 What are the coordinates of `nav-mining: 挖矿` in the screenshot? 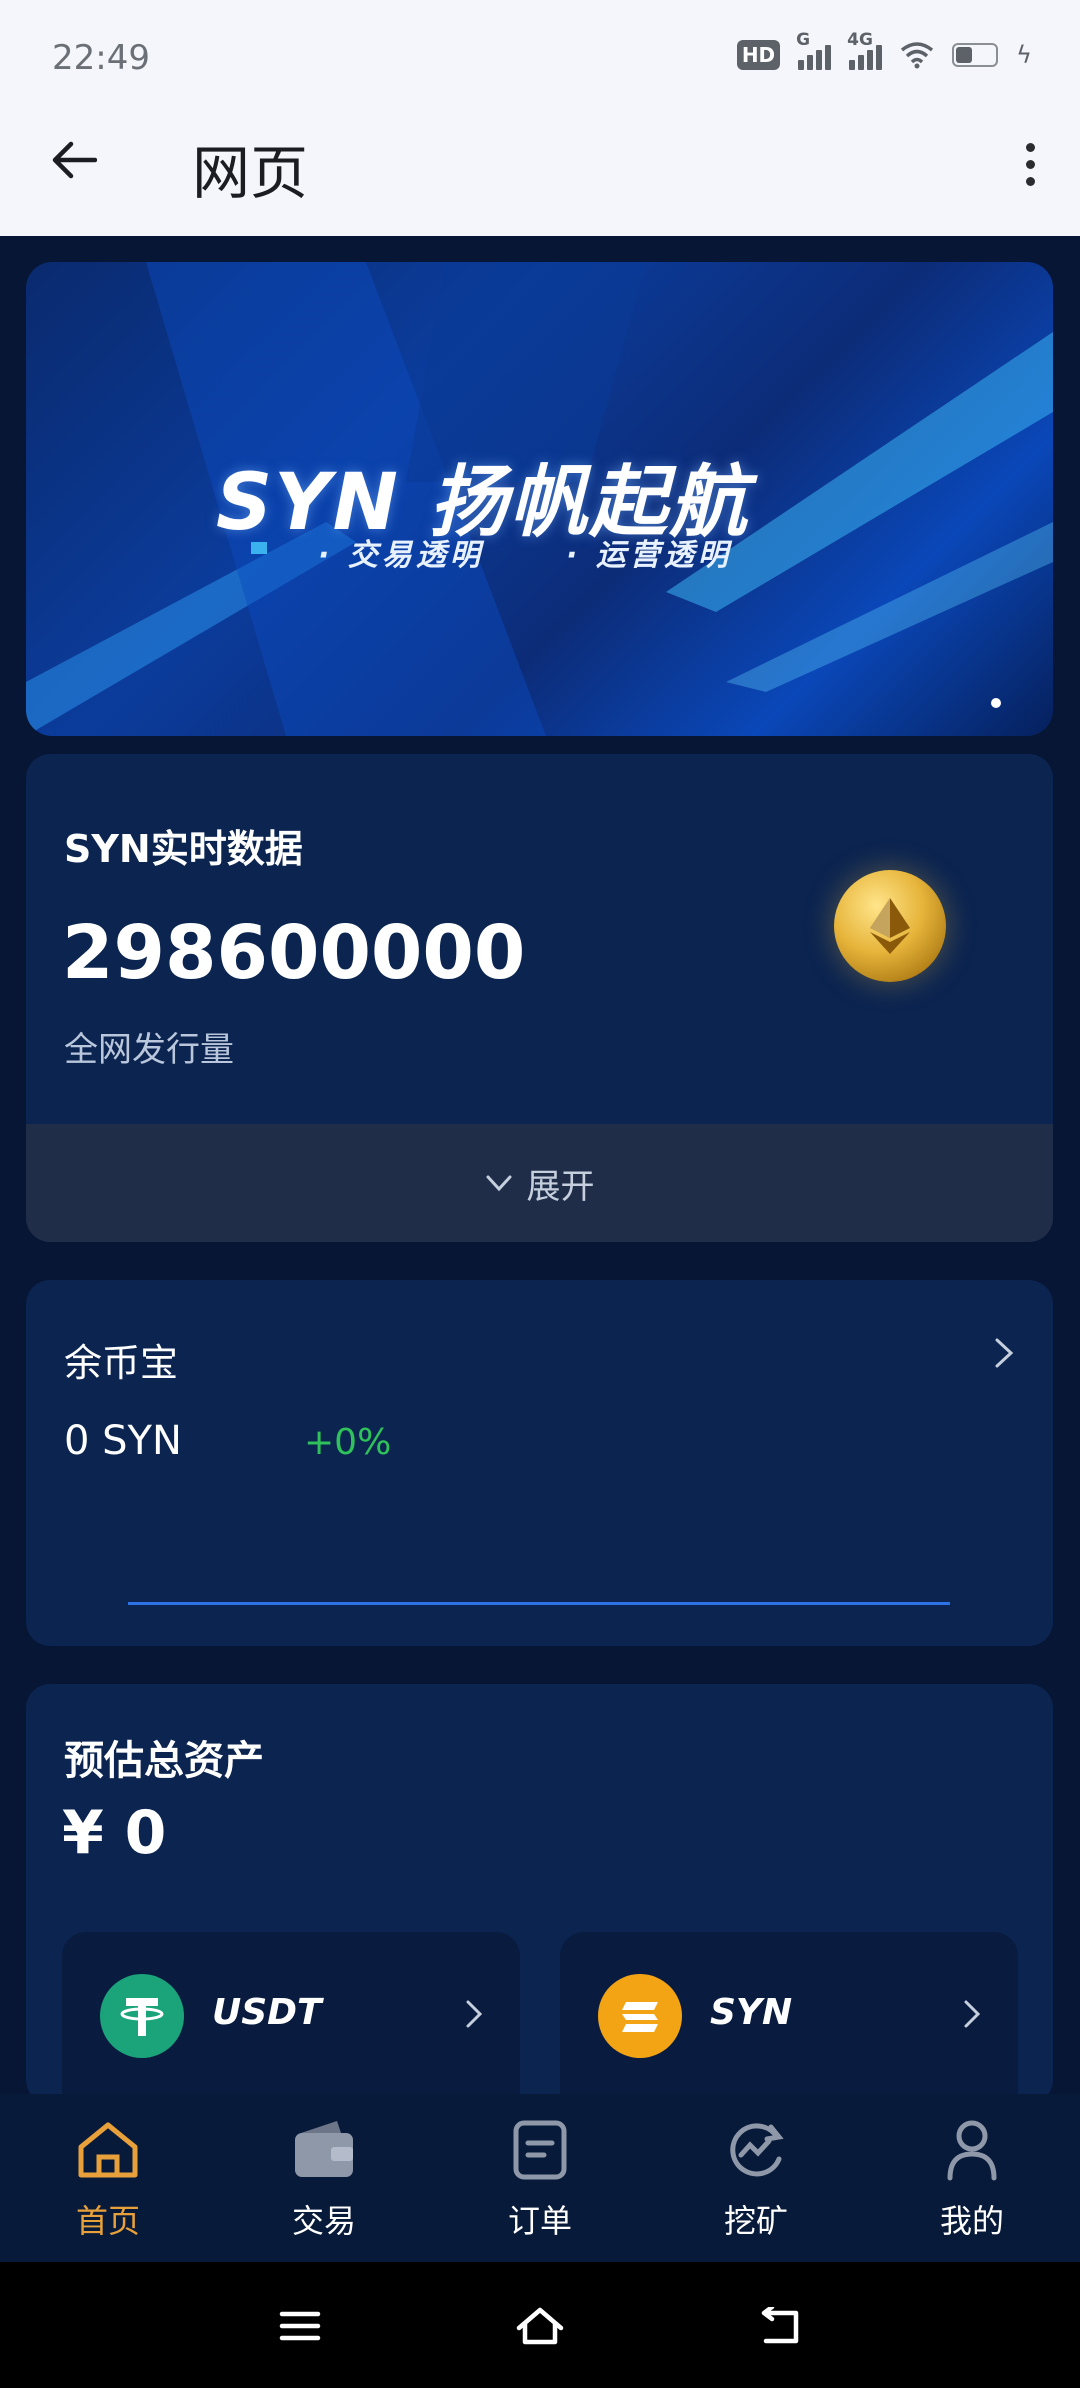 It's located at (756, 2178).